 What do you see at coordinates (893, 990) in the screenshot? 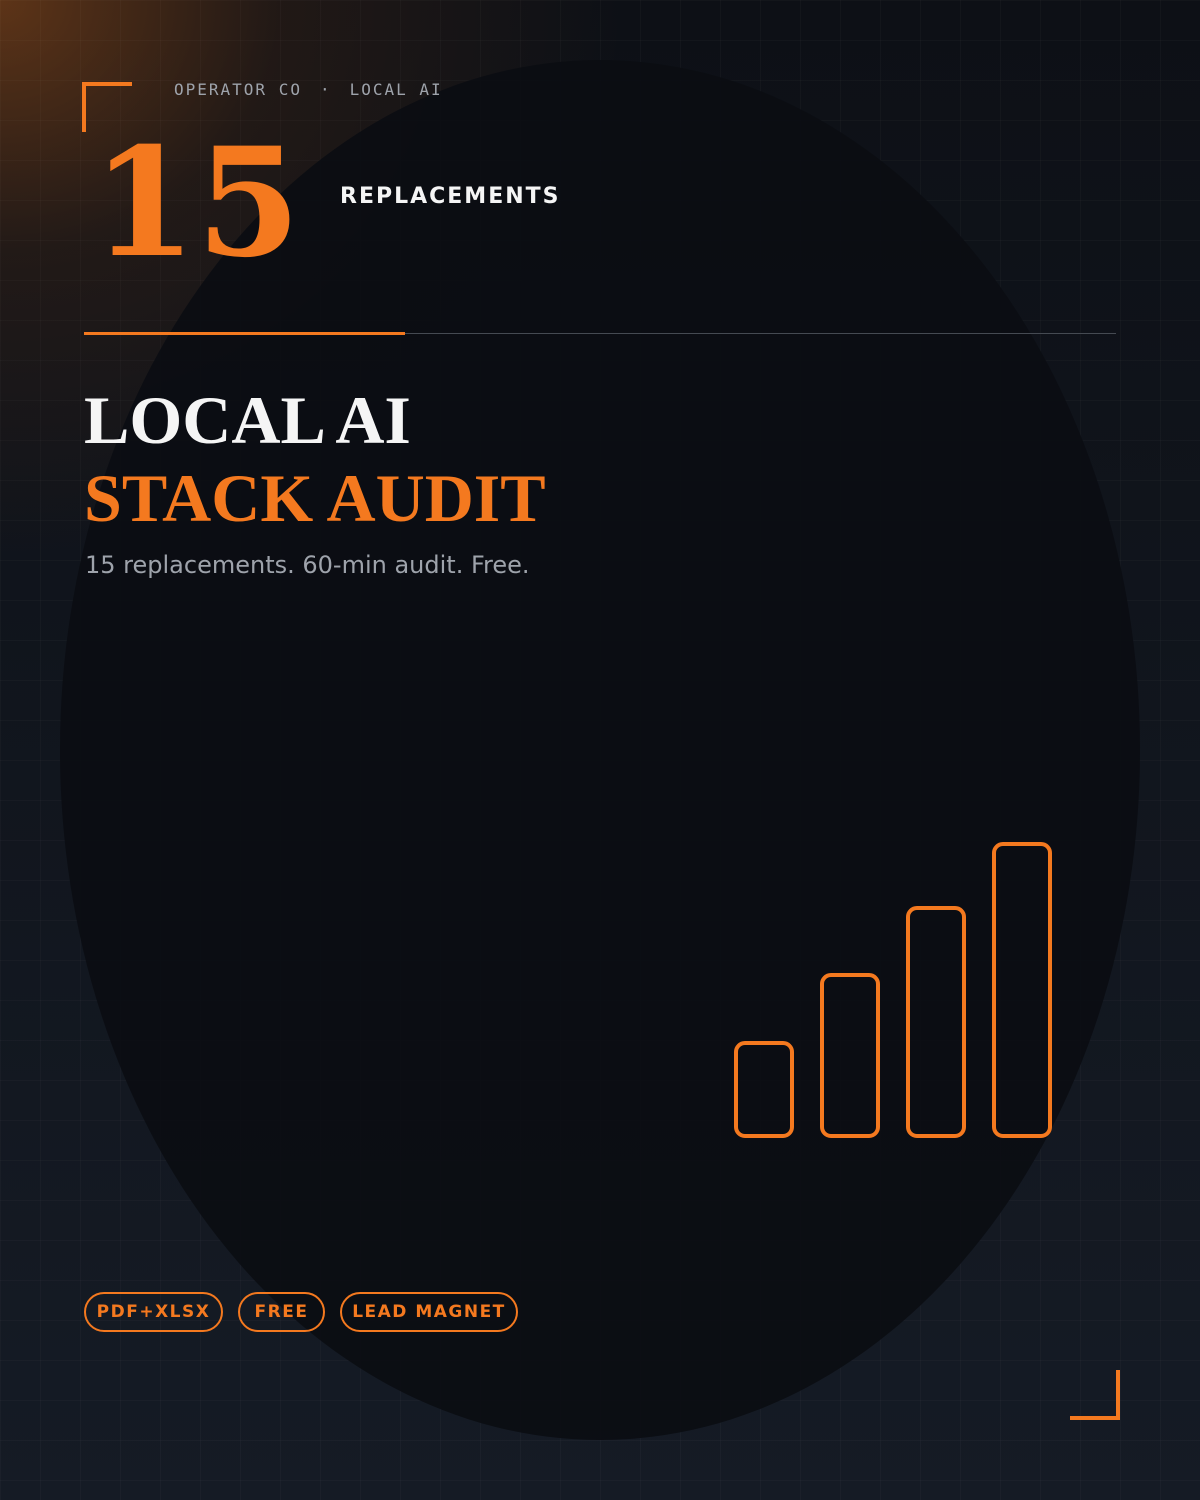
I see `bar-chart-icon` at bounding box center [893, 990].